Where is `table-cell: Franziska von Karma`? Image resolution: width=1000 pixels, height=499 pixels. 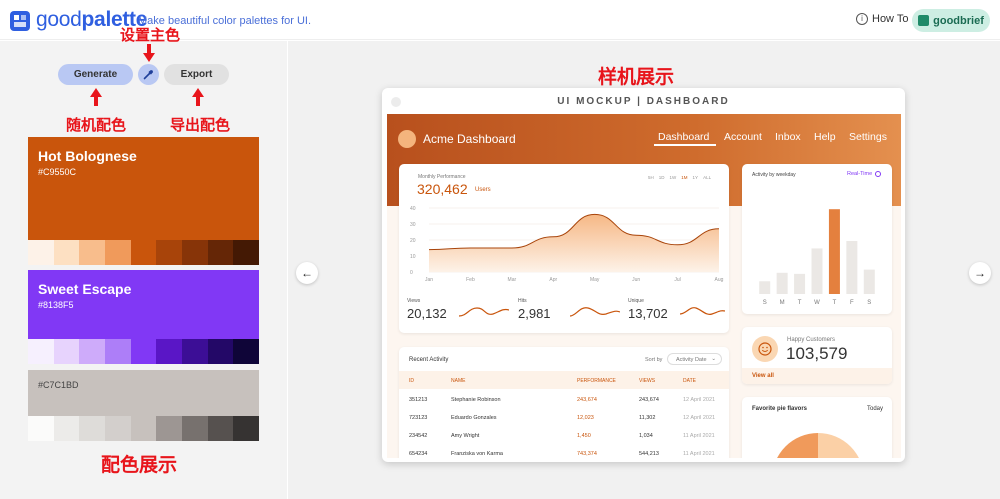
table-cell: Franziska von Karma is located at coordinates (477, 454).